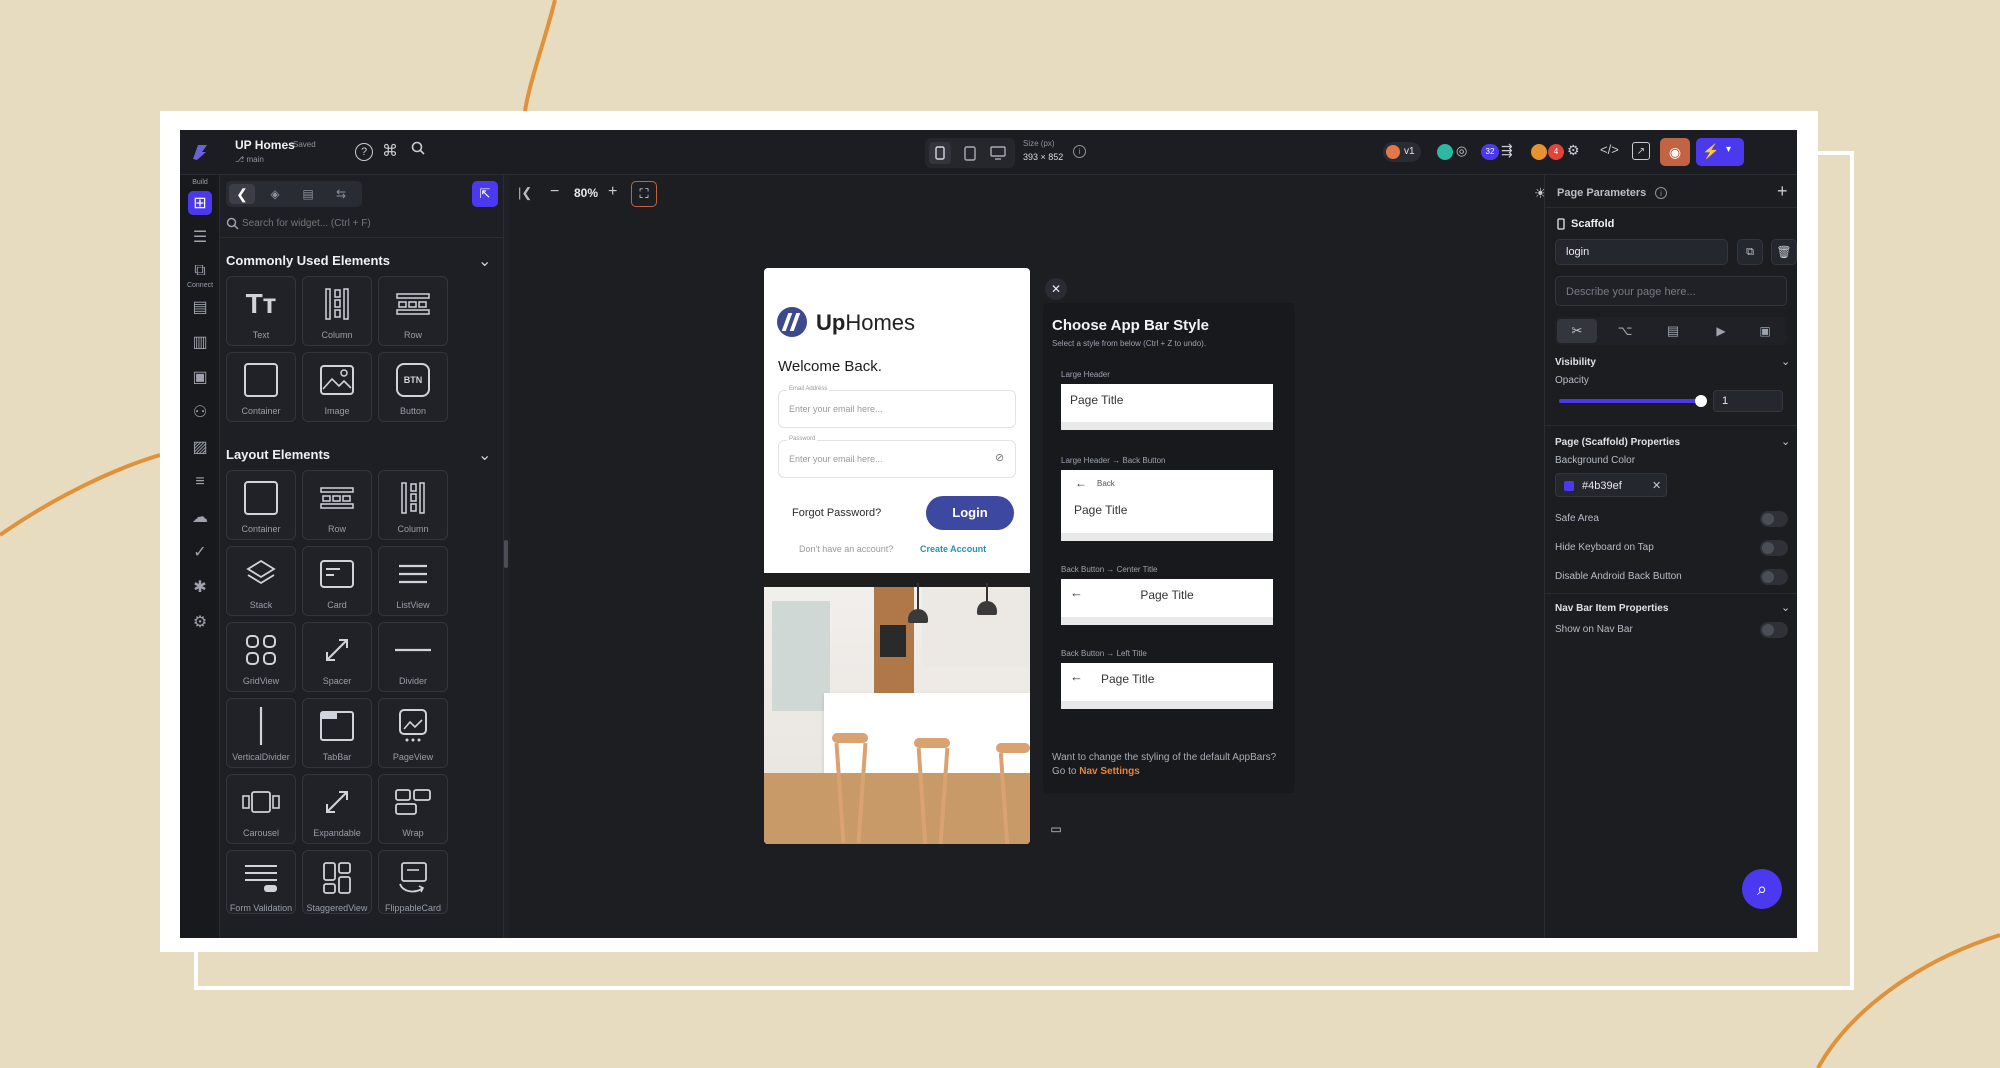  Describe the element at coordinates (998, 153) in the screenshot. I see `desktop-device-icon` at that location.